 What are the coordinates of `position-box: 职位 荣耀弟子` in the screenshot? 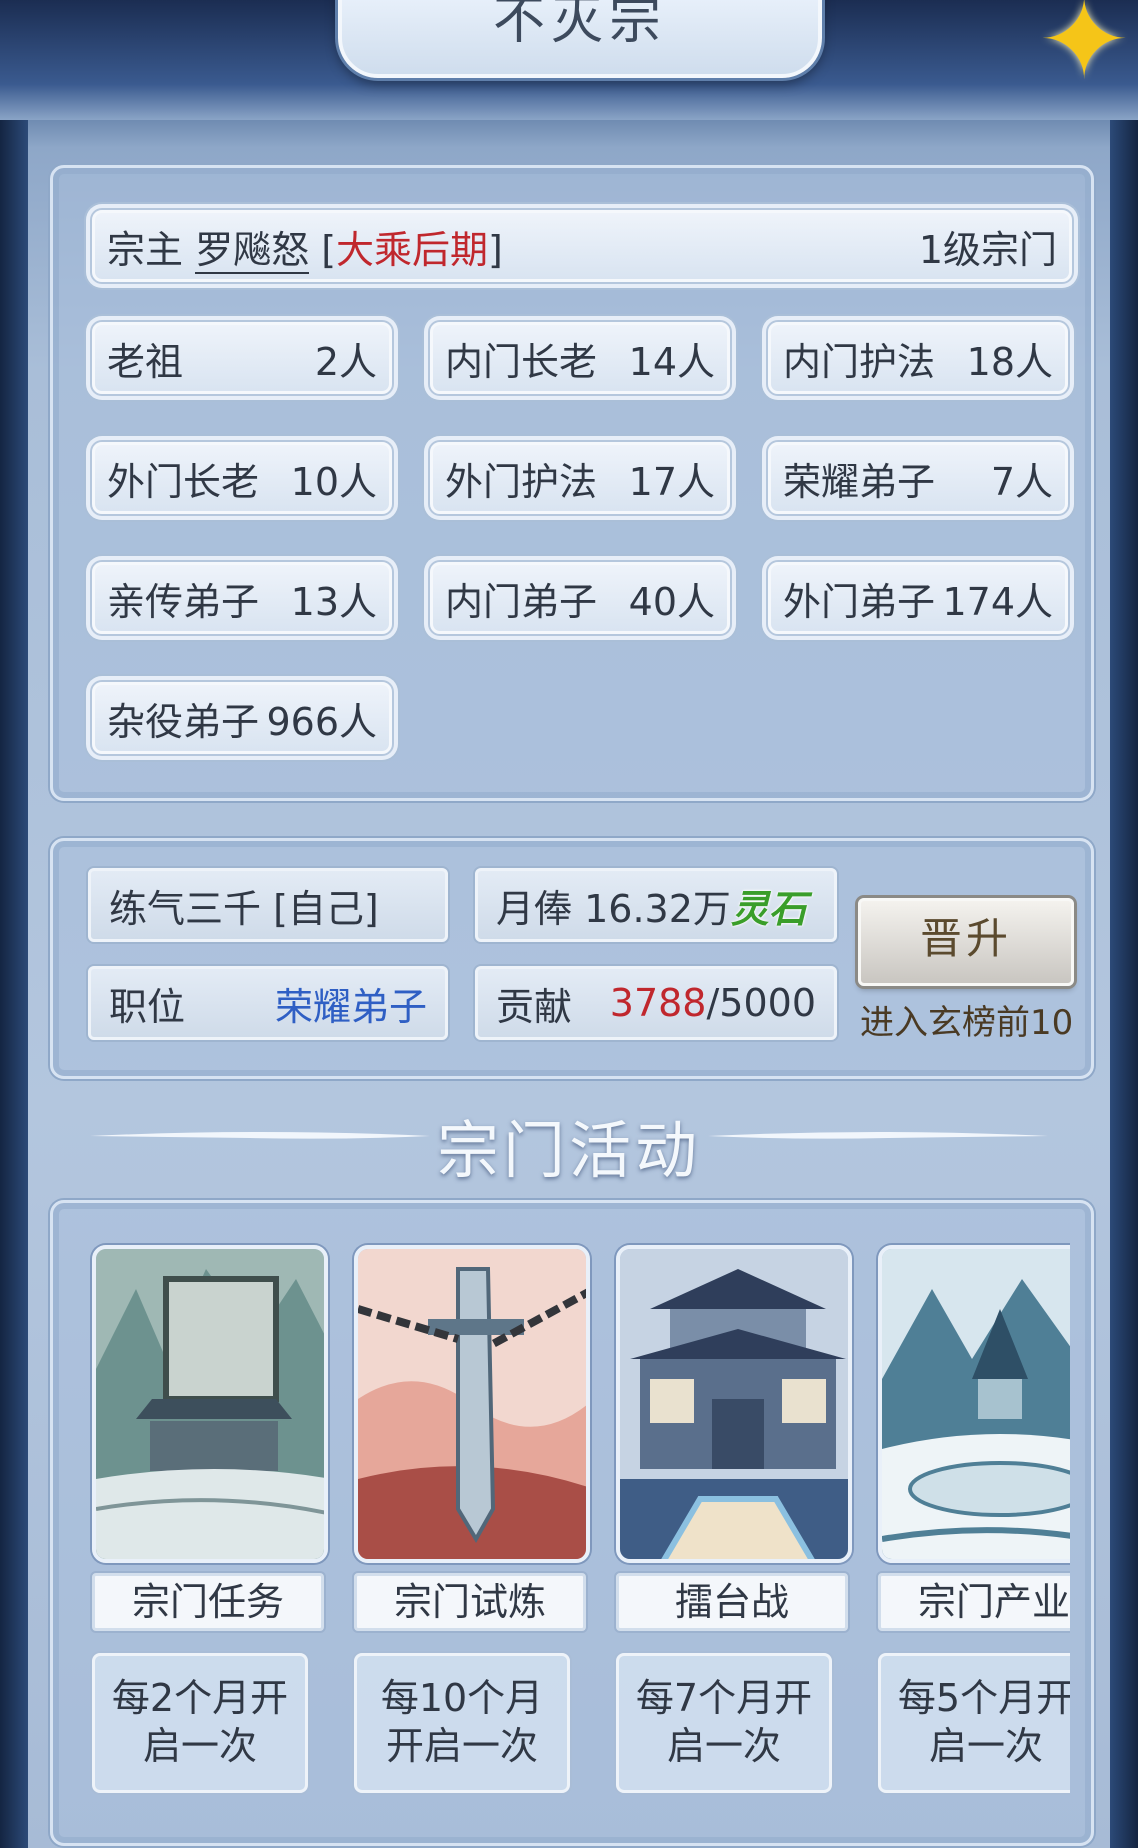 It's located at (268, 1003).